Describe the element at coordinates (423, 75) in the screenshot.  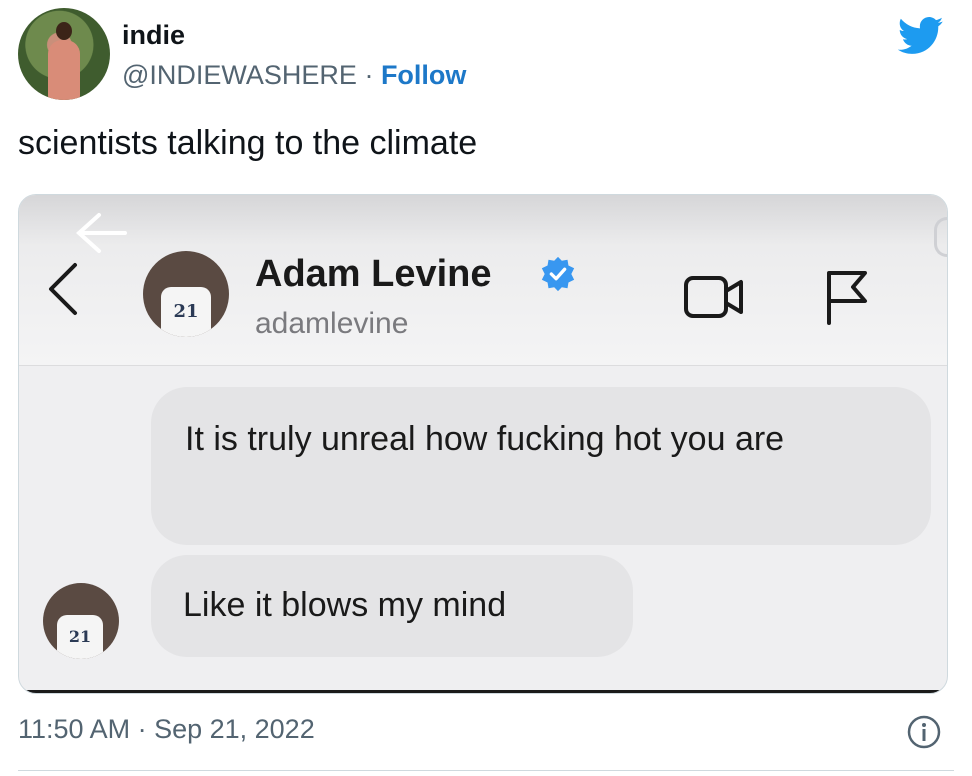
I see `follow-button: Follow` at that location.